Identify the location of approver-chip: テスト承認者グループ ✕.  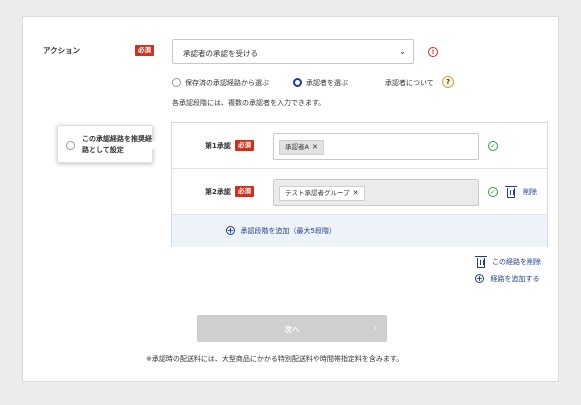
(322, 193).